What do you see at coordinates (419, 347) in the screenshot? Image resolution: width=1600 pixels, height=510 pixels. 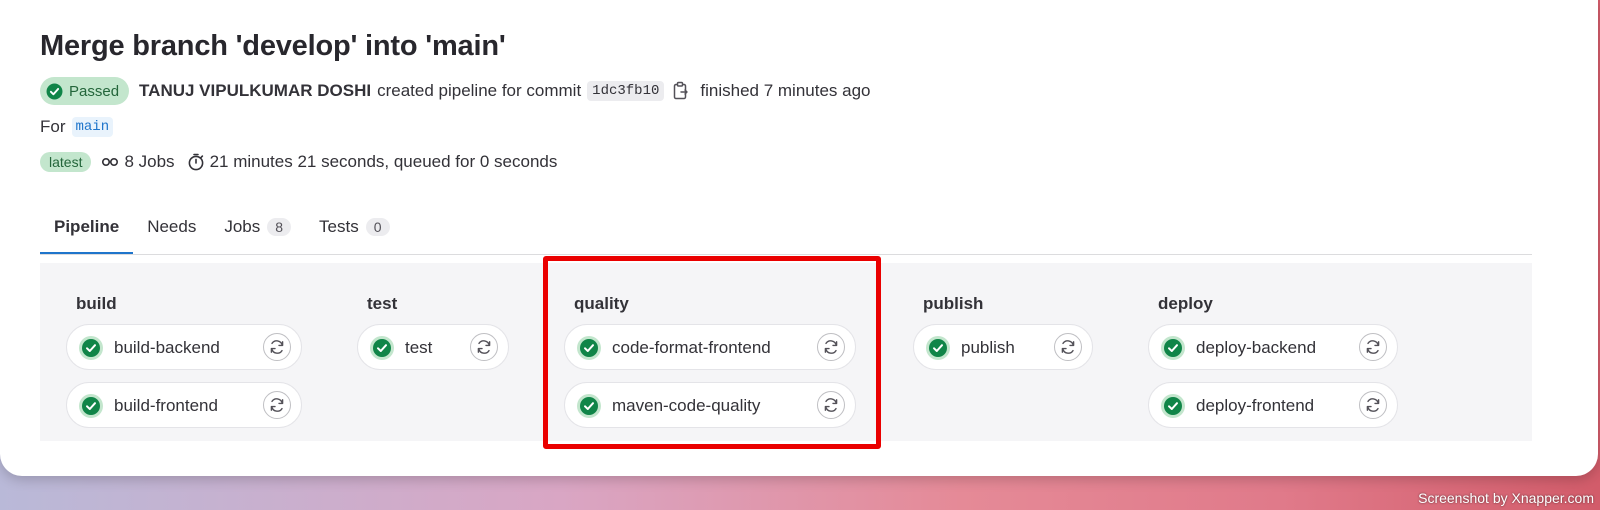 I see `job-name: test` at bounding box center [419, 347].